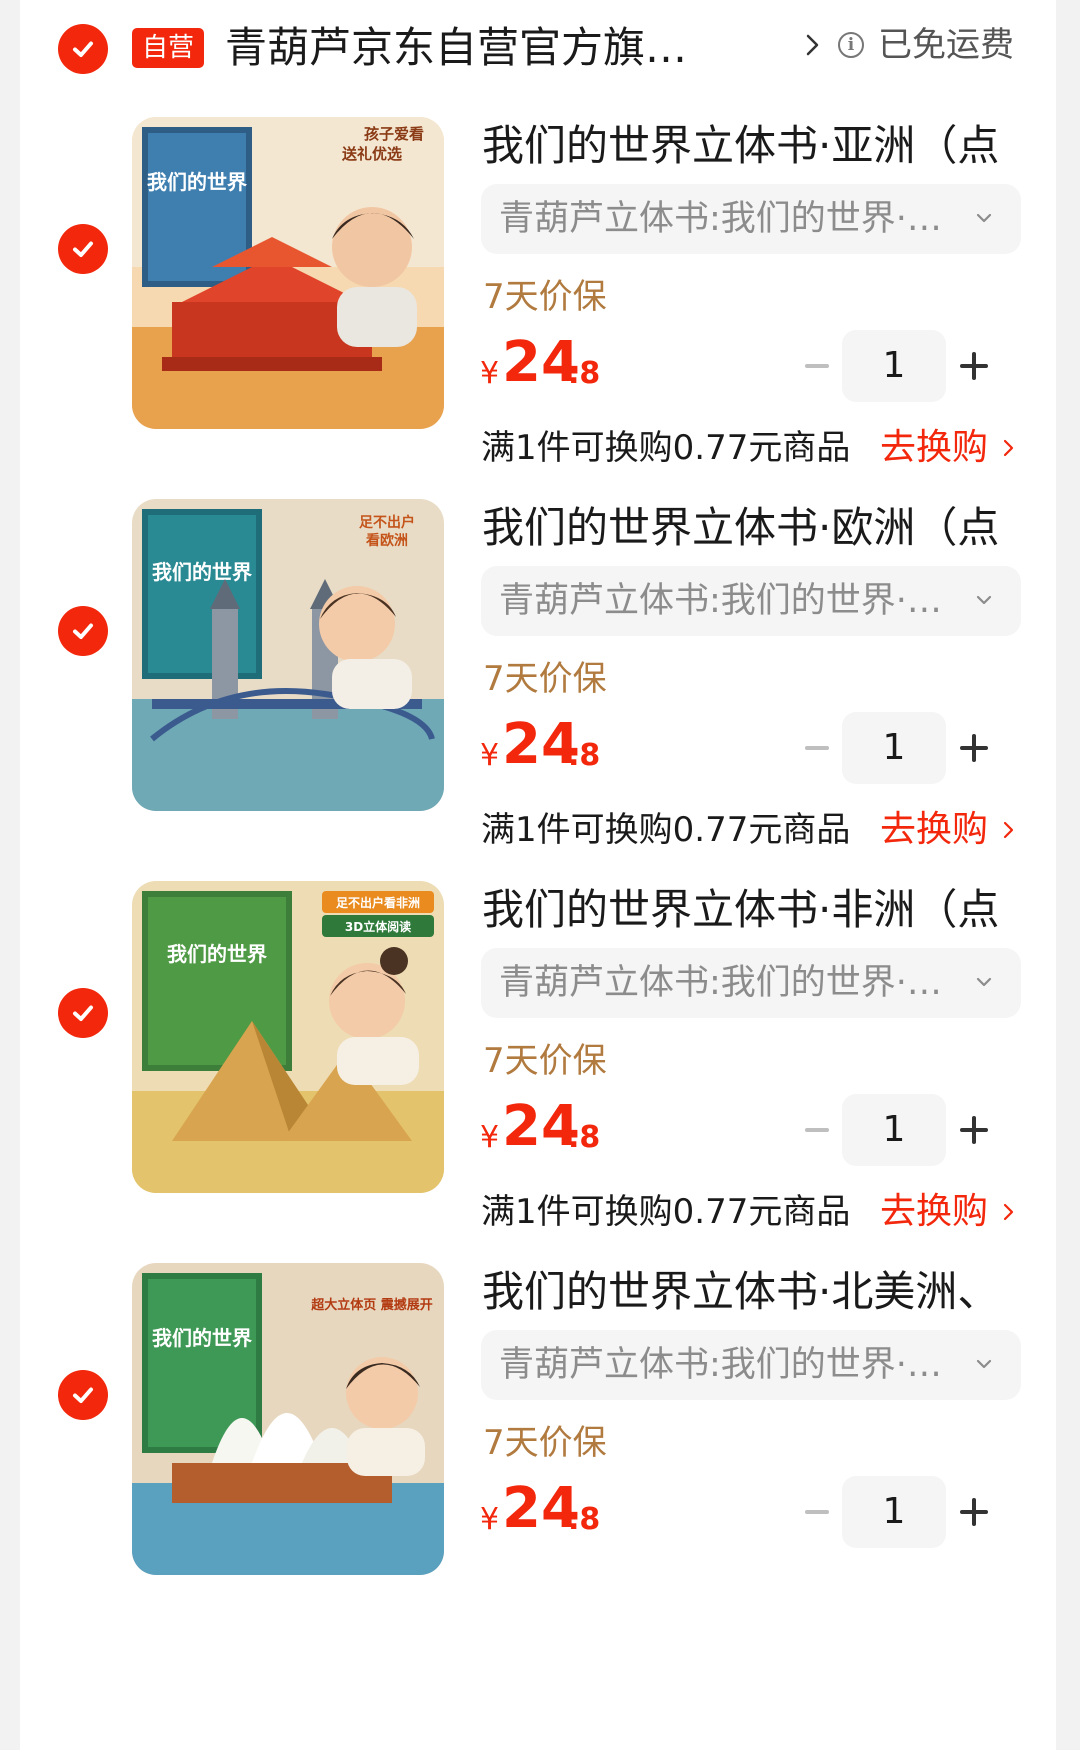  I want to click on product-image: 我们的世界 超大立体页 震撼展开, so click(288, 1419).